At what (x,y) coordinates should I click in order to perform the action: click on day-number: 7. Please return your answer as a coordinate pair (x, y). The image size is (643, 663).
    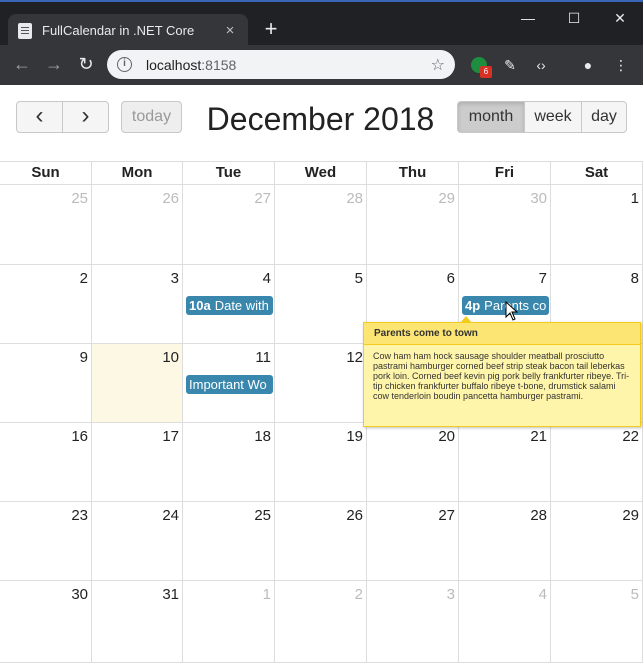
    Looking at the image, I should click on (543, 278).